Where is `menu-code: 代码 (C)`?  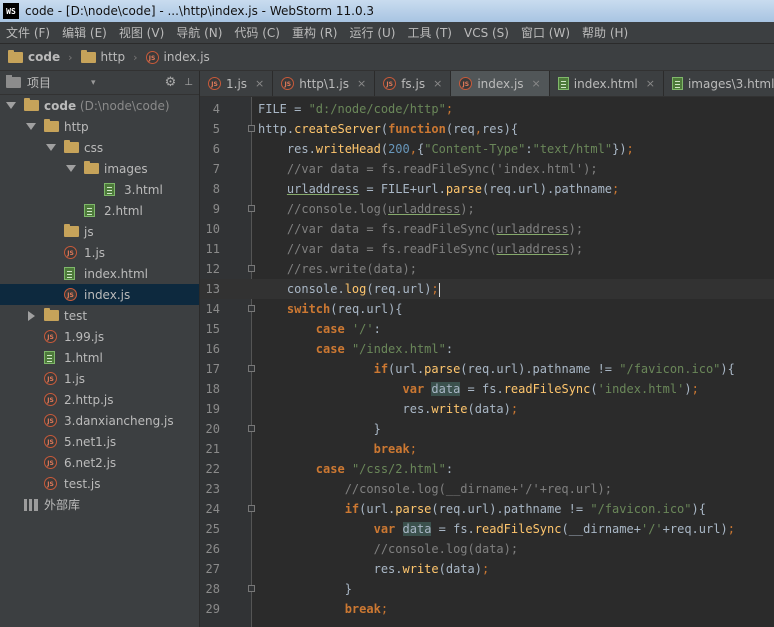 menu-code: 代码 (C) is located at coordinates (257, 32).